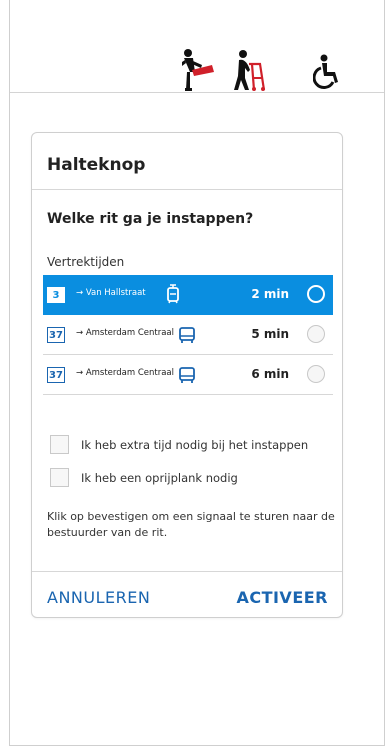  Describe the element at coordinates (98, 597) in the screenshot. I see `cancel-button: ANNULEREN` at that location.